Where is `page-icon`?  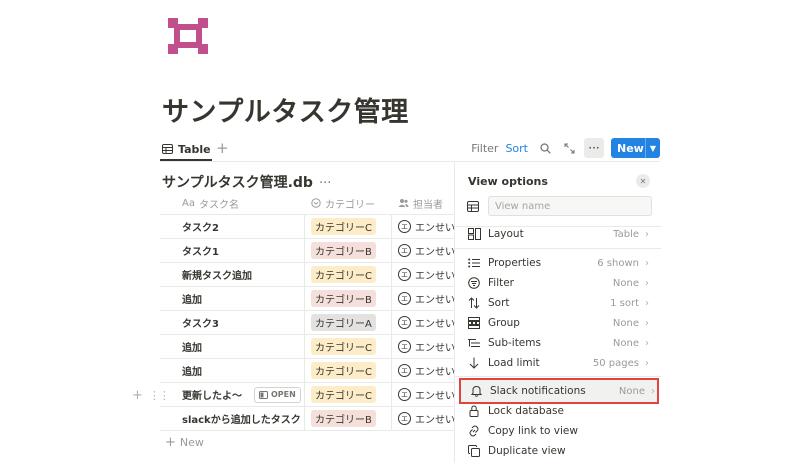
page-icon is located at coordinates (188, 36).